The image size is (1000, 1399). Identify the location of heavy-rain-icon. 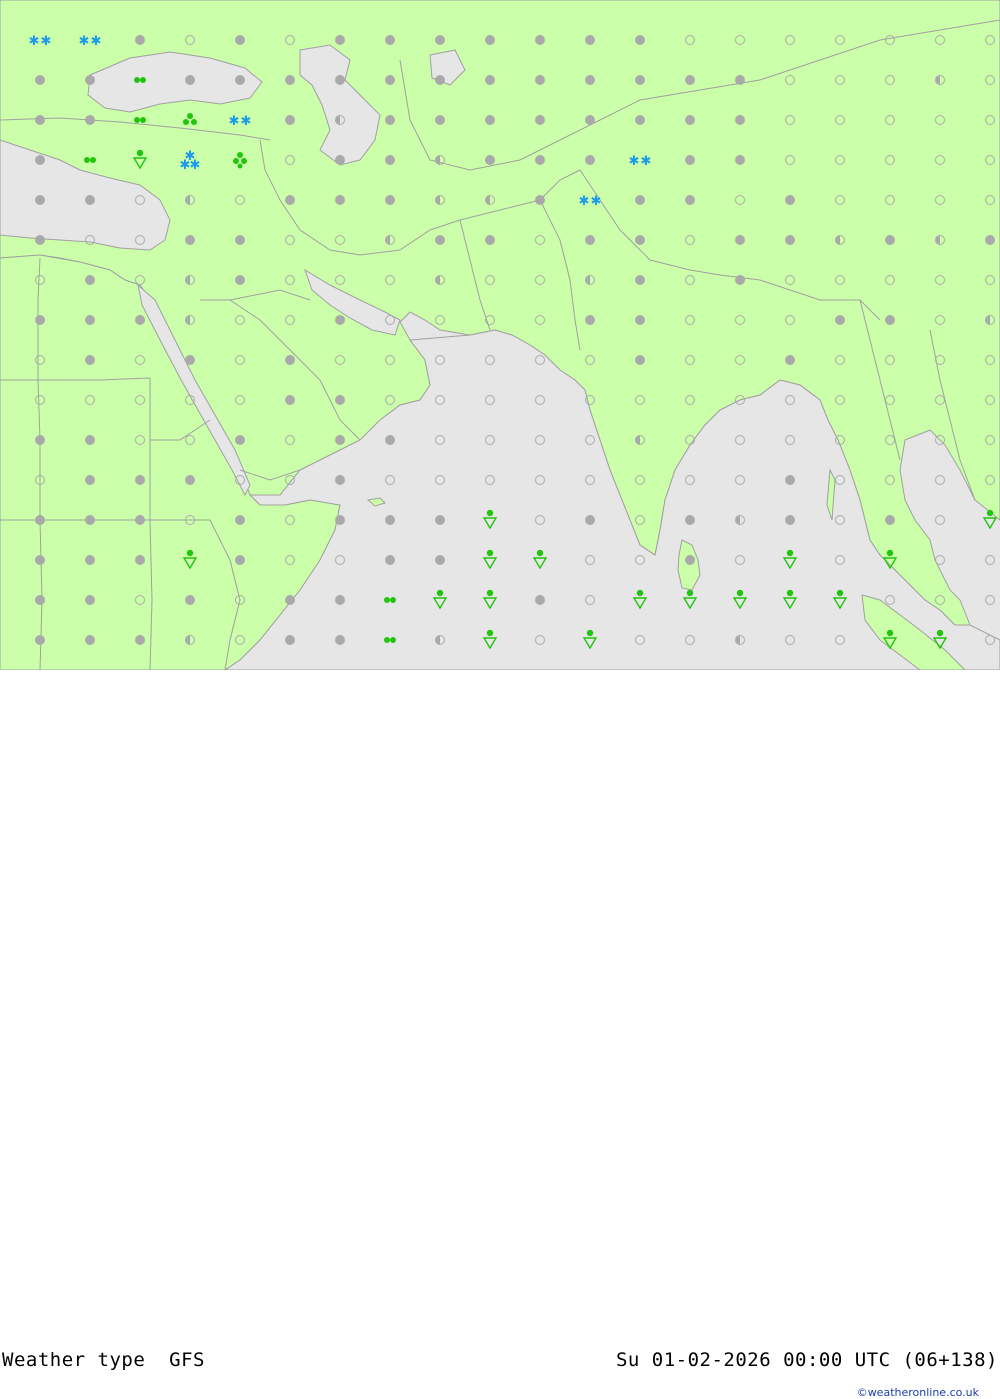
(190, 119).